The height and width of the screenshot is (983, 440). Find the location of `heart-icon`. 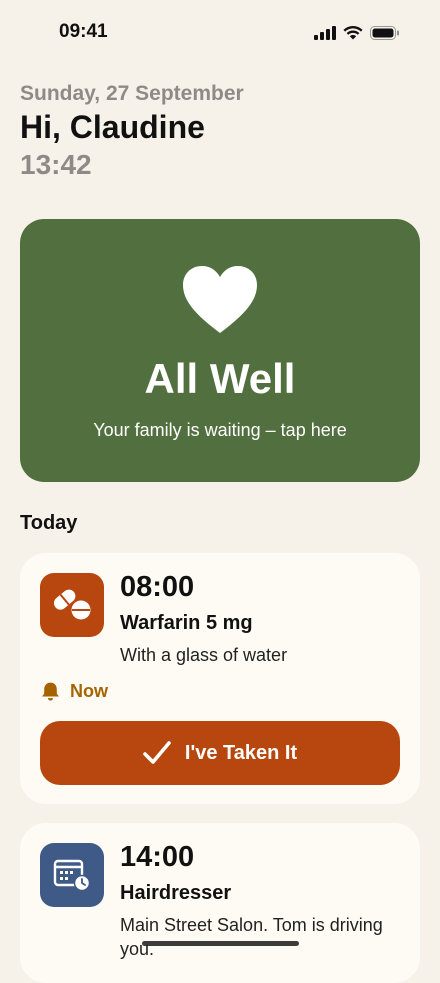

heart-icon is located at coordinates (220, 299).